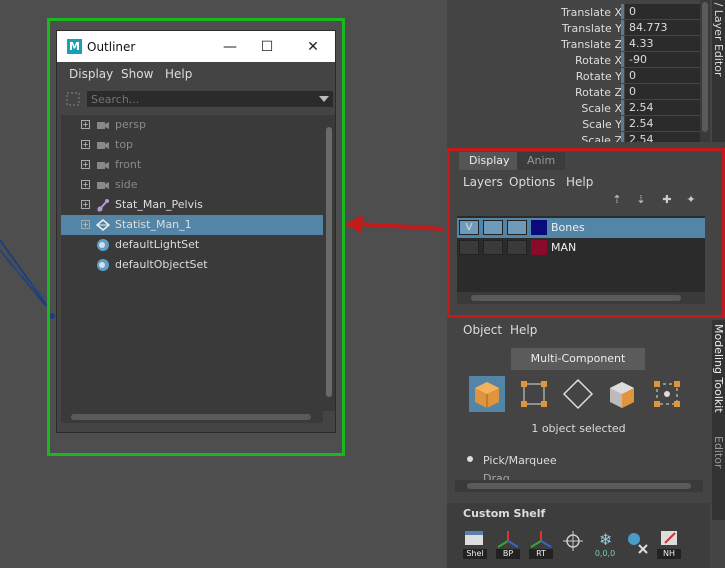  What do you see at coordinates (487, 394) in the screenshot?
I see `object-mode-button` at bounding box center [487, 394].